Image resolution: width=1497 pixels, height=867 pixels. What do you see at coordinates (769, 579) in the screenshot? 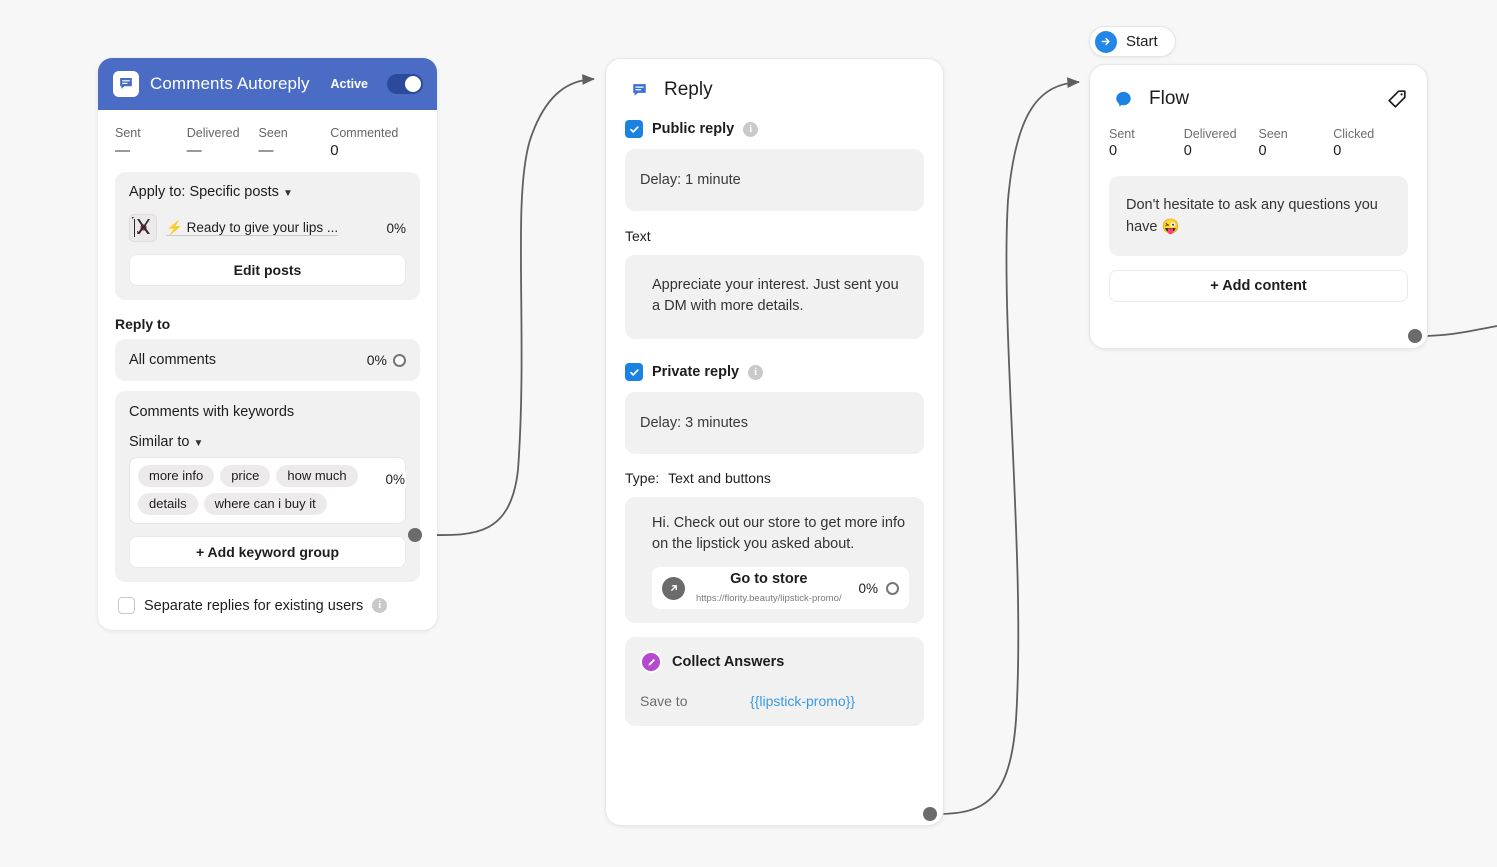
I see `go-to-store-title: Go to store` at bounding box center [769, 579].